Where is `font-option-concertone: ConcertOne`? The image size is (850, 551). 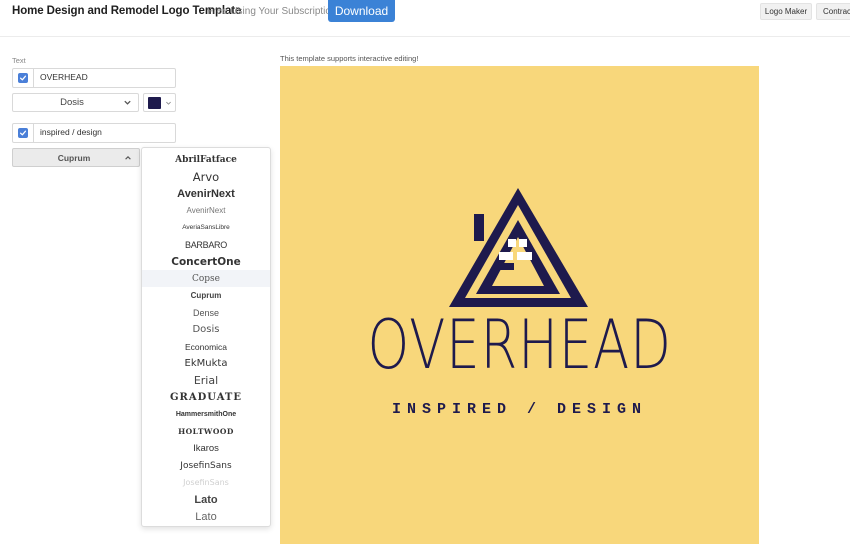
font-option-concertone: ConcertOne is located at coordinates (206, 261).